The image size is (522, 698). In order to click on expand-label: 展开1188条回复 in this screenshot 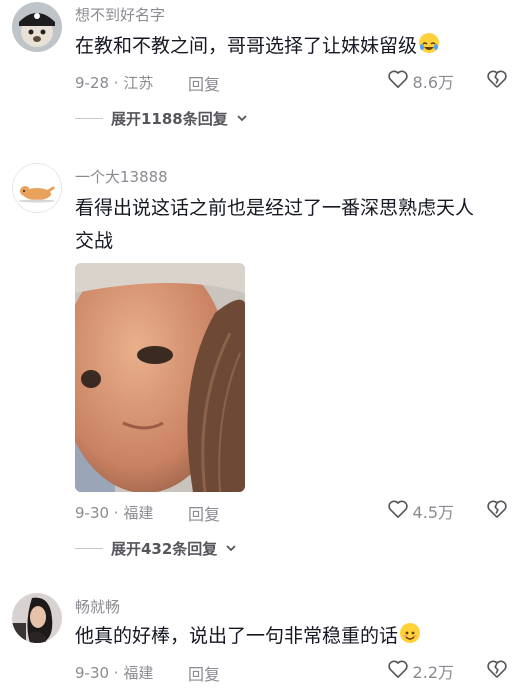, I will do `click(169, 119)`.